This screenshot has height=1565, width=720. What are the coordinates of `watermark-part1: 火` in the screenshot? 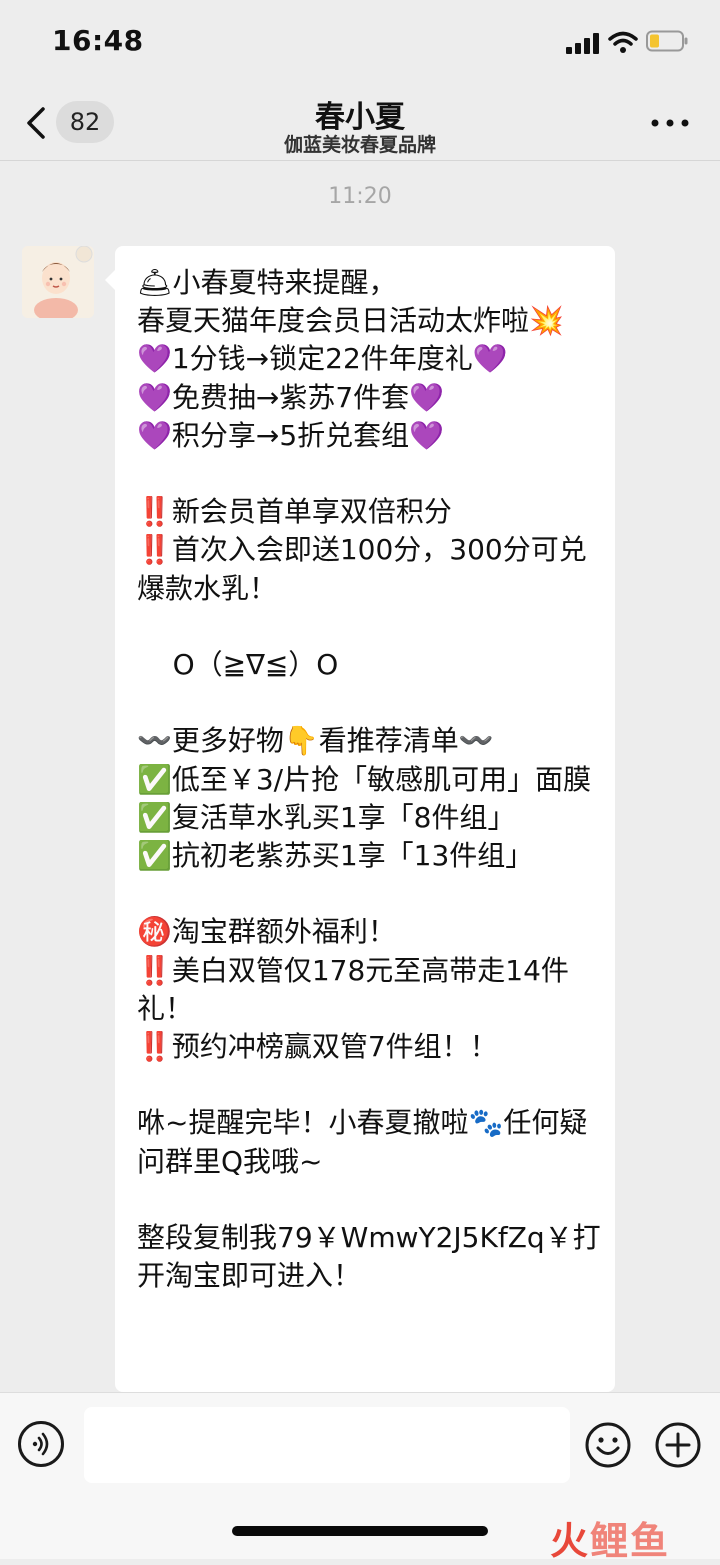 It's located at (570, 1541).